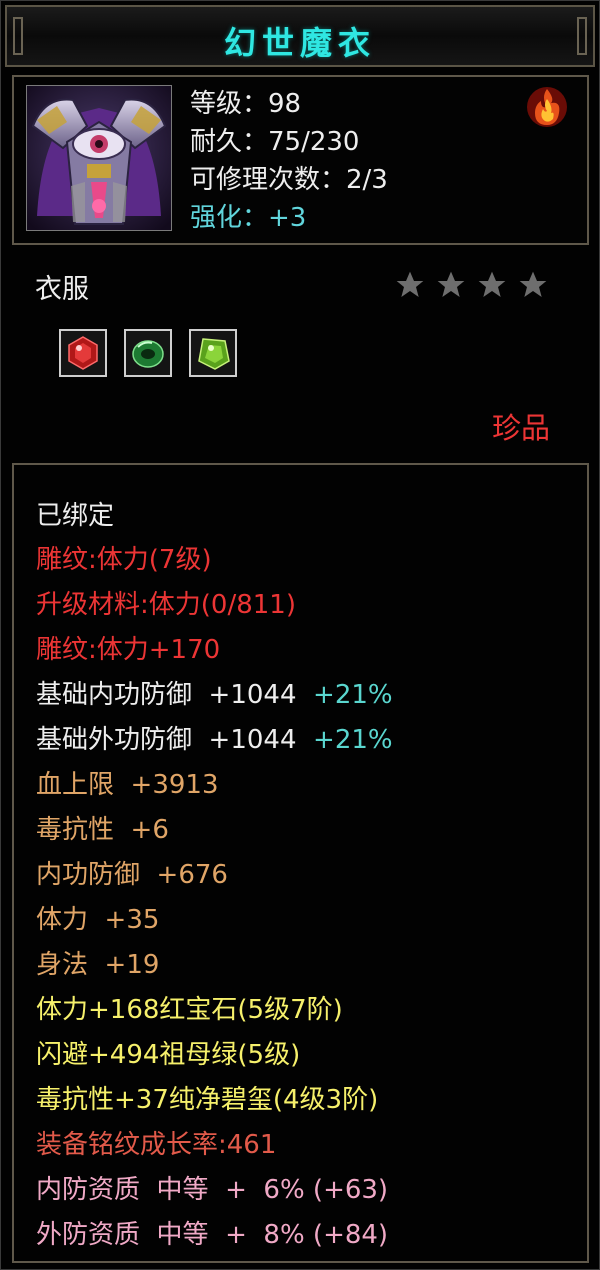  I want to click on attr-label: 基础外功防御, so click(114, 740).